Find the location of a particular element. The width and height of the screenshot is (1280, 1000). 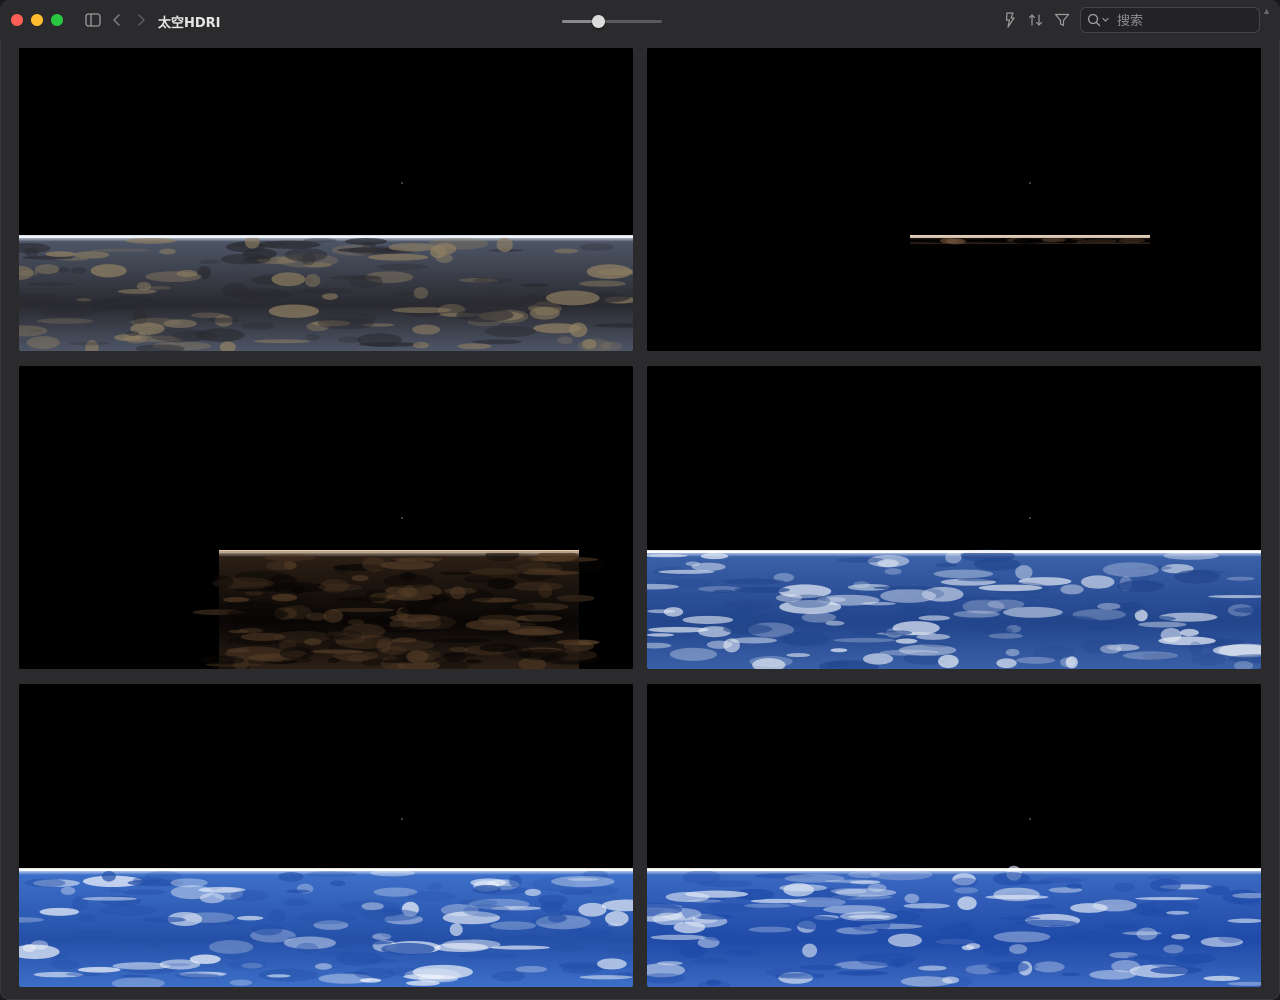

forward-button is located at coordinates (141, 20).